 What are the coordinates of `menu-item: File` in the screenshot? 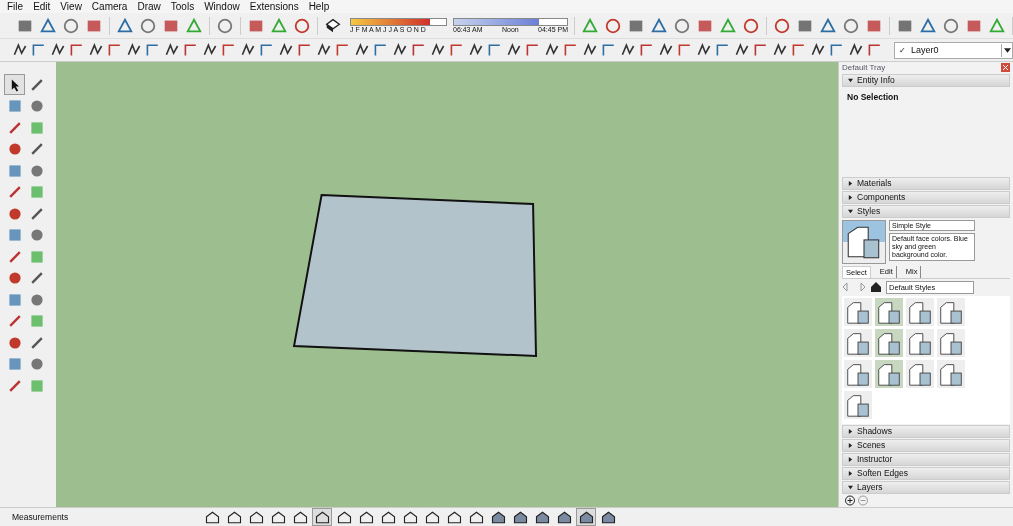 It's located at (15, 6).